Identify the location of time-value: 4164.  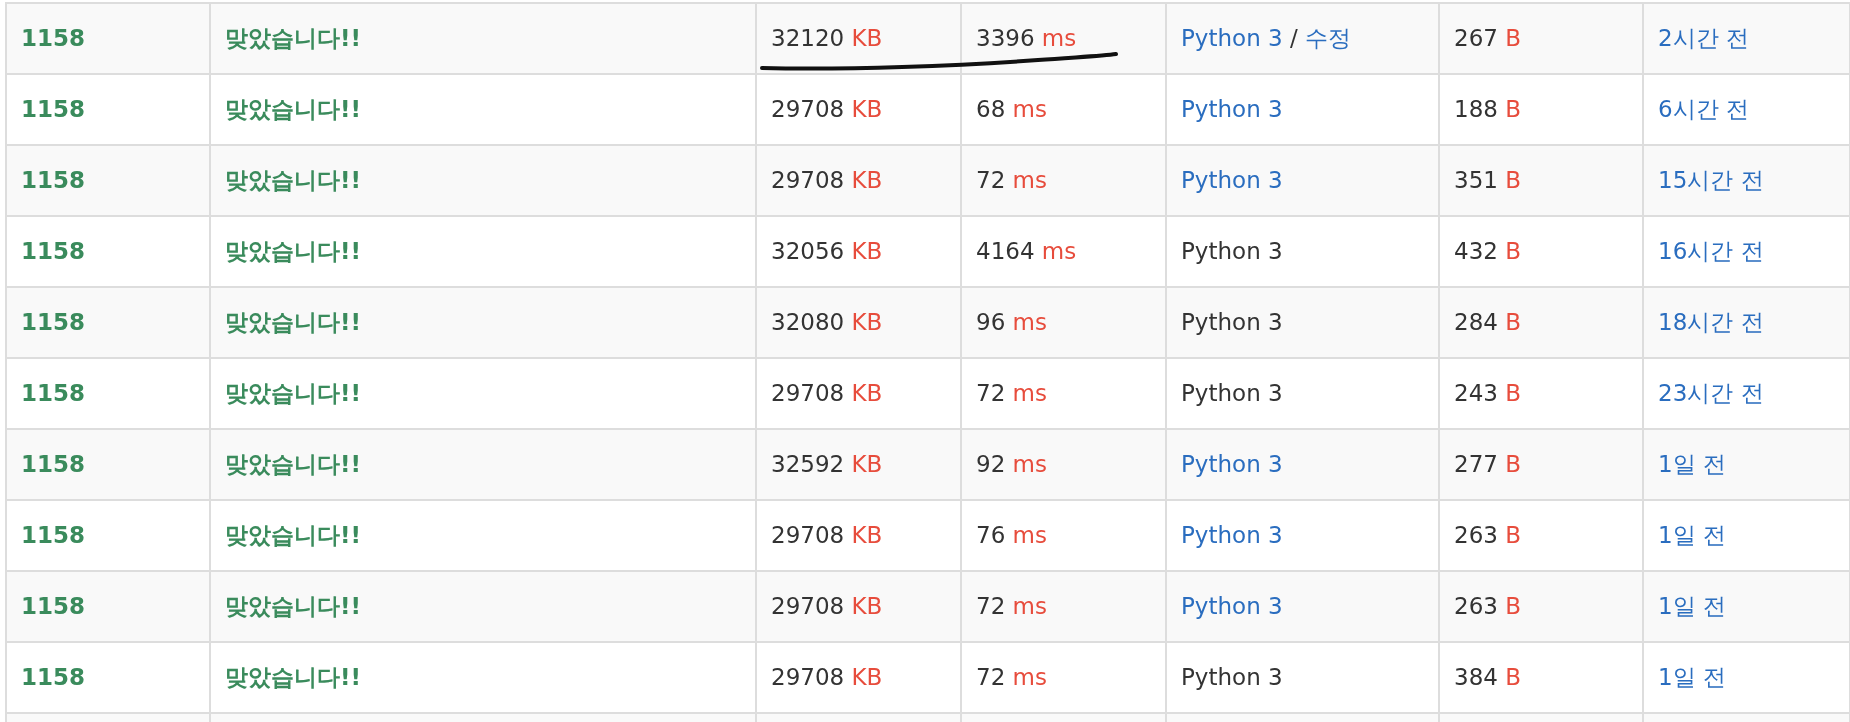
(1005, 251).